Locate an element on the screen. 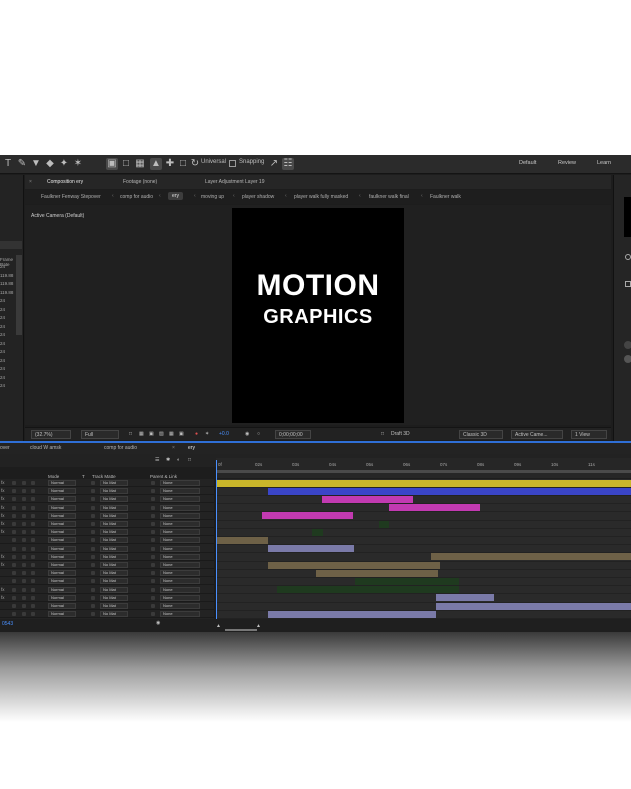 This screenshot has height=789, width=631. draft3d-icon: □ is located at coordinates (382, 434).